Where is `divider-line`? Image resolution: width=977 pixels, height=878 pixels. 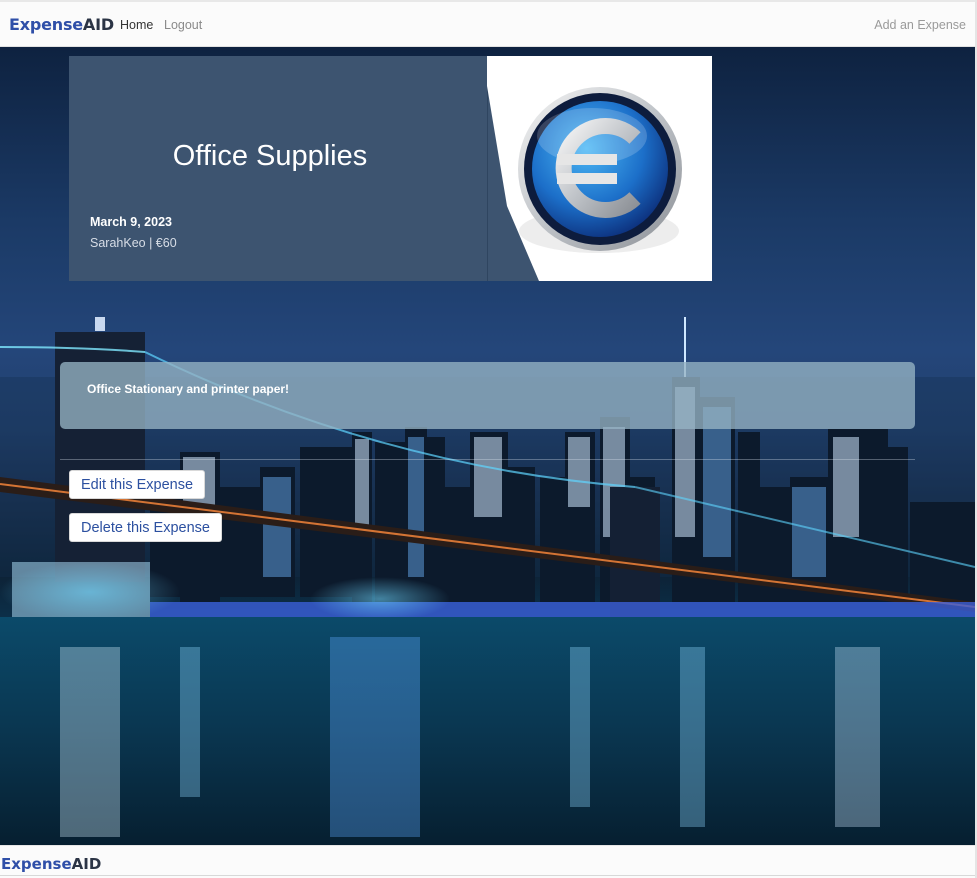
divider-line is located at coordinates (487, 459).